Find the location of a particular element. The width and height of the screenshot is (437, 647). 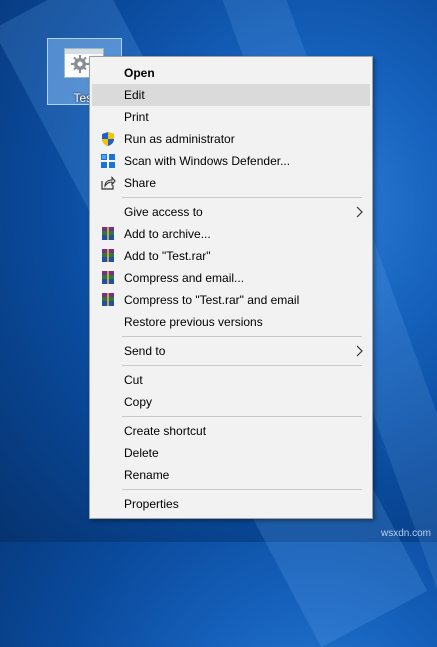

menu-item-label: Add to "Test.rar" is located at coordinates (167, 256).